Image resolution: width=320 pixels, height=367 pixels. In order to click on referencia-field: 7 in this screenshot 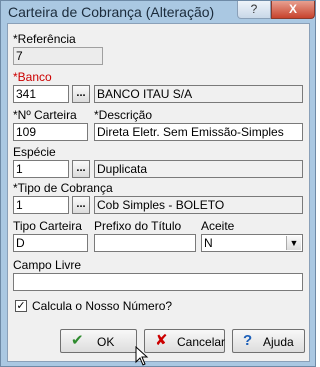, I will do `click(58, 56)`.